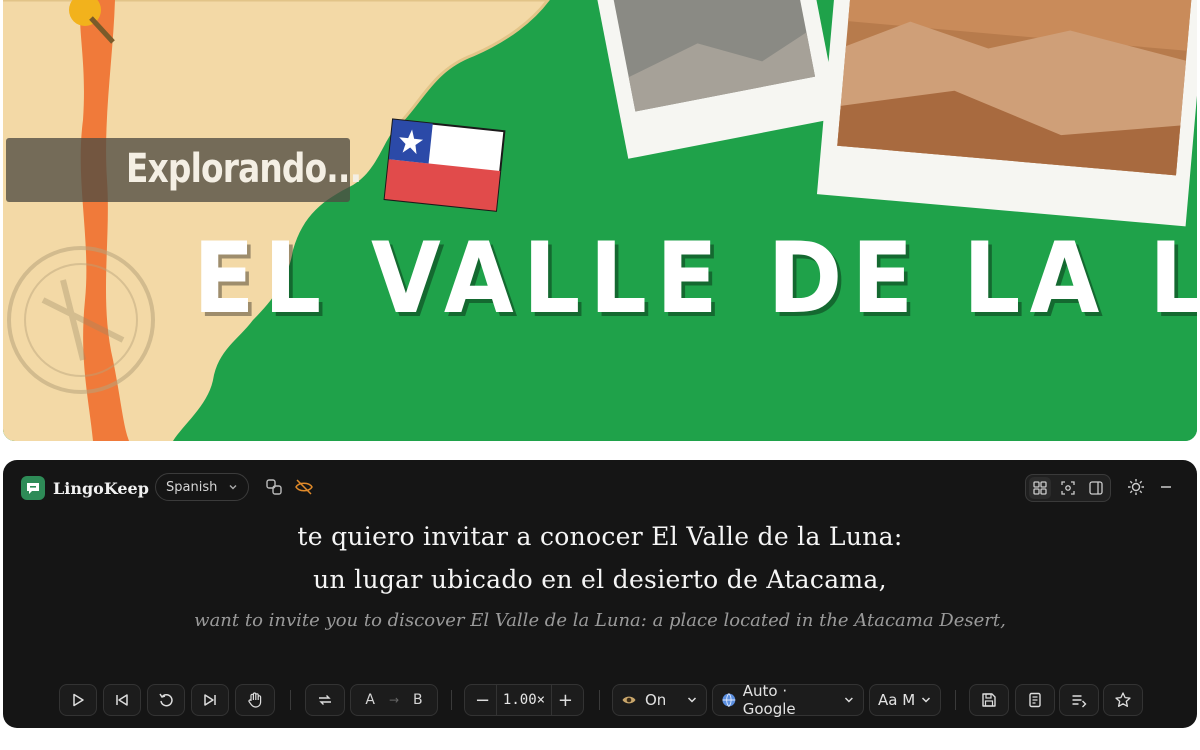 The width and height of the screenshot is (1200, 750). Describe the element at coordinates (304, 487) in the screenshot. I see `eye-off-icon` at that location.